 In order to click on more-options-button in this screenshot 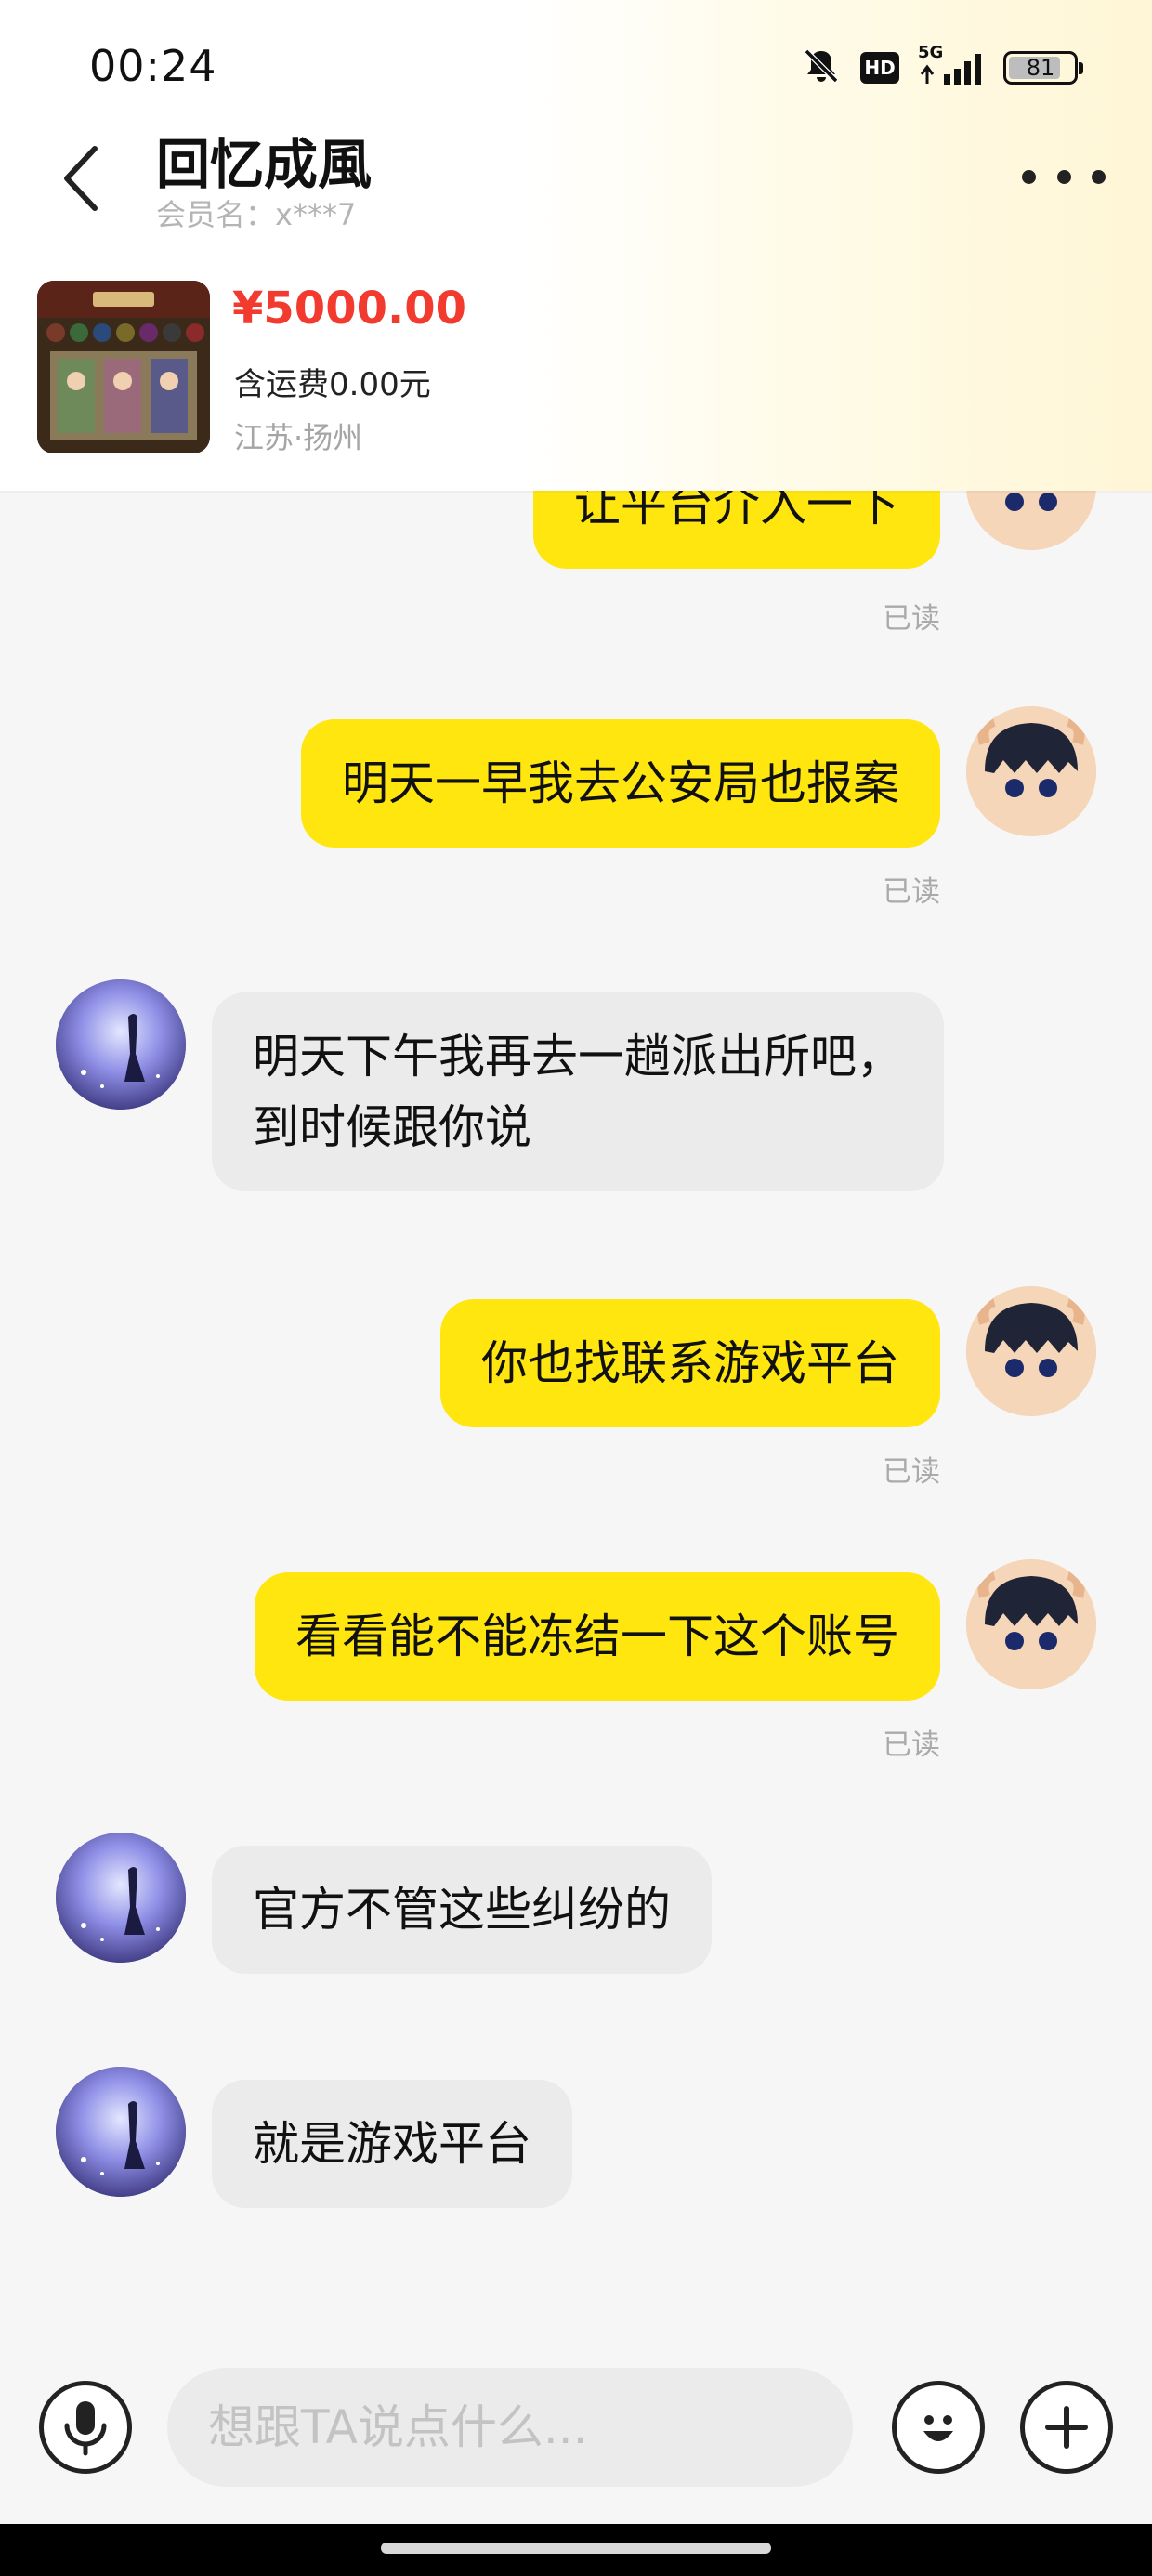, I will do `click(1064, 176)`.